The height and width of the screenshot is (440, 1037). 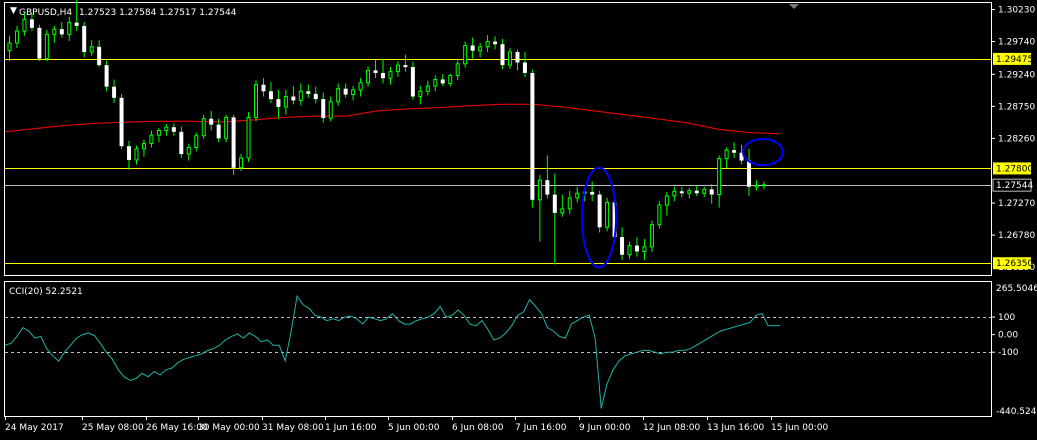 I want to click on cci-max-label: 265.5046, so click(x=1016, y=289).